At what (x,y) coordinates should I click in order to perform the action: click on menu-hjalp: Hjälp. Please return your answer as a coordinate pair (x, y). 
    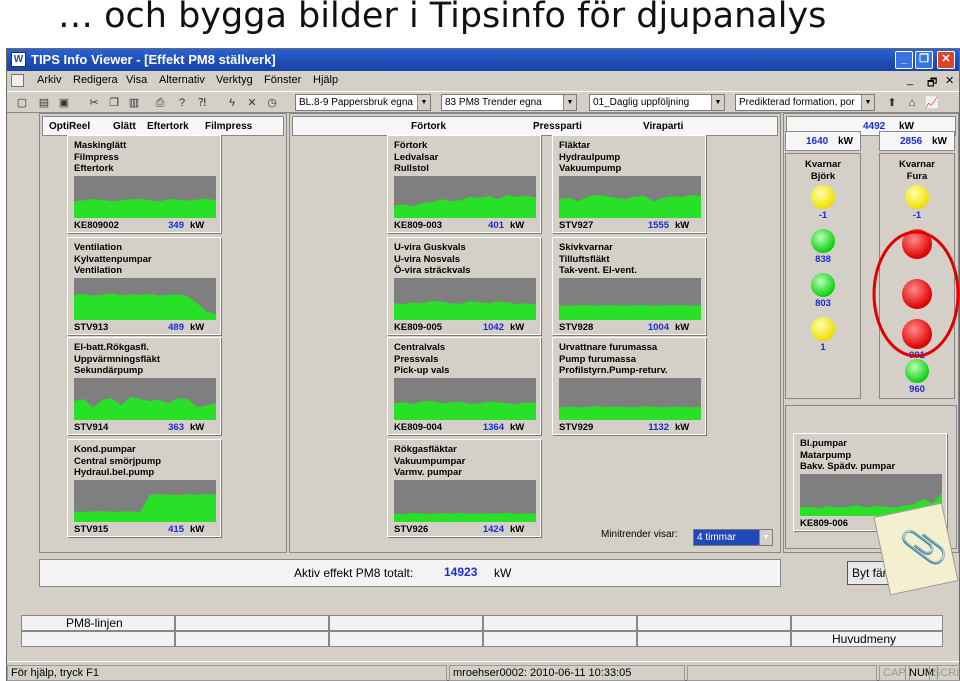
    Looking at the image, I should click on (325, 80).